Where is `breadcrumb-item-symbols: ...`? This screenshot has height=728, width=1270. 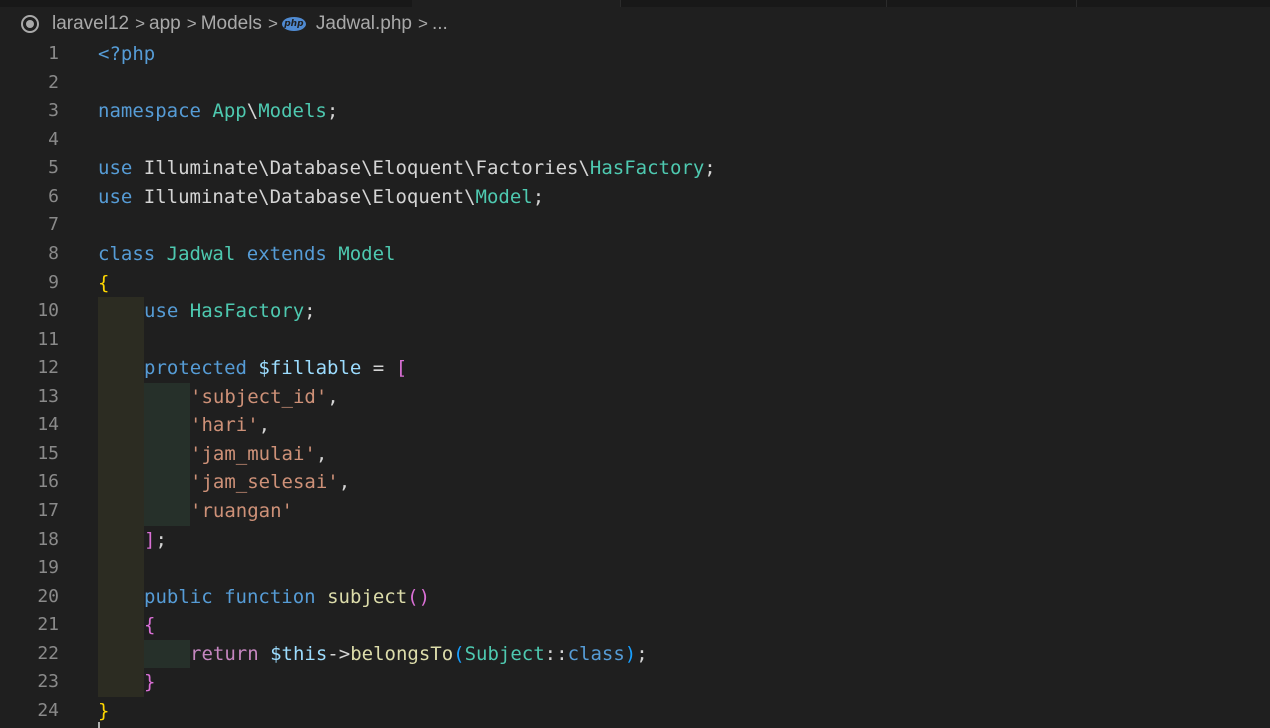 breadcrumb-item-symbols: ... is located at coordinates (440, 24).